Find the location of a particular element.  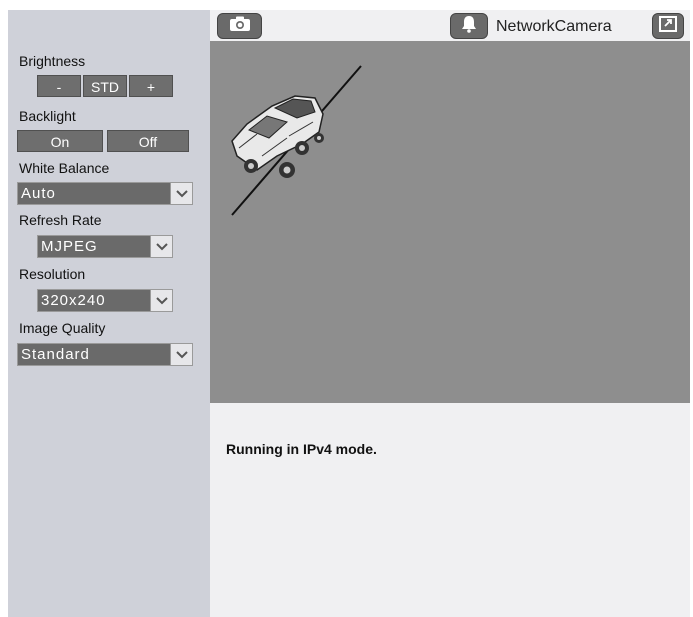

alarm-button is located at coordinates (469, 26).